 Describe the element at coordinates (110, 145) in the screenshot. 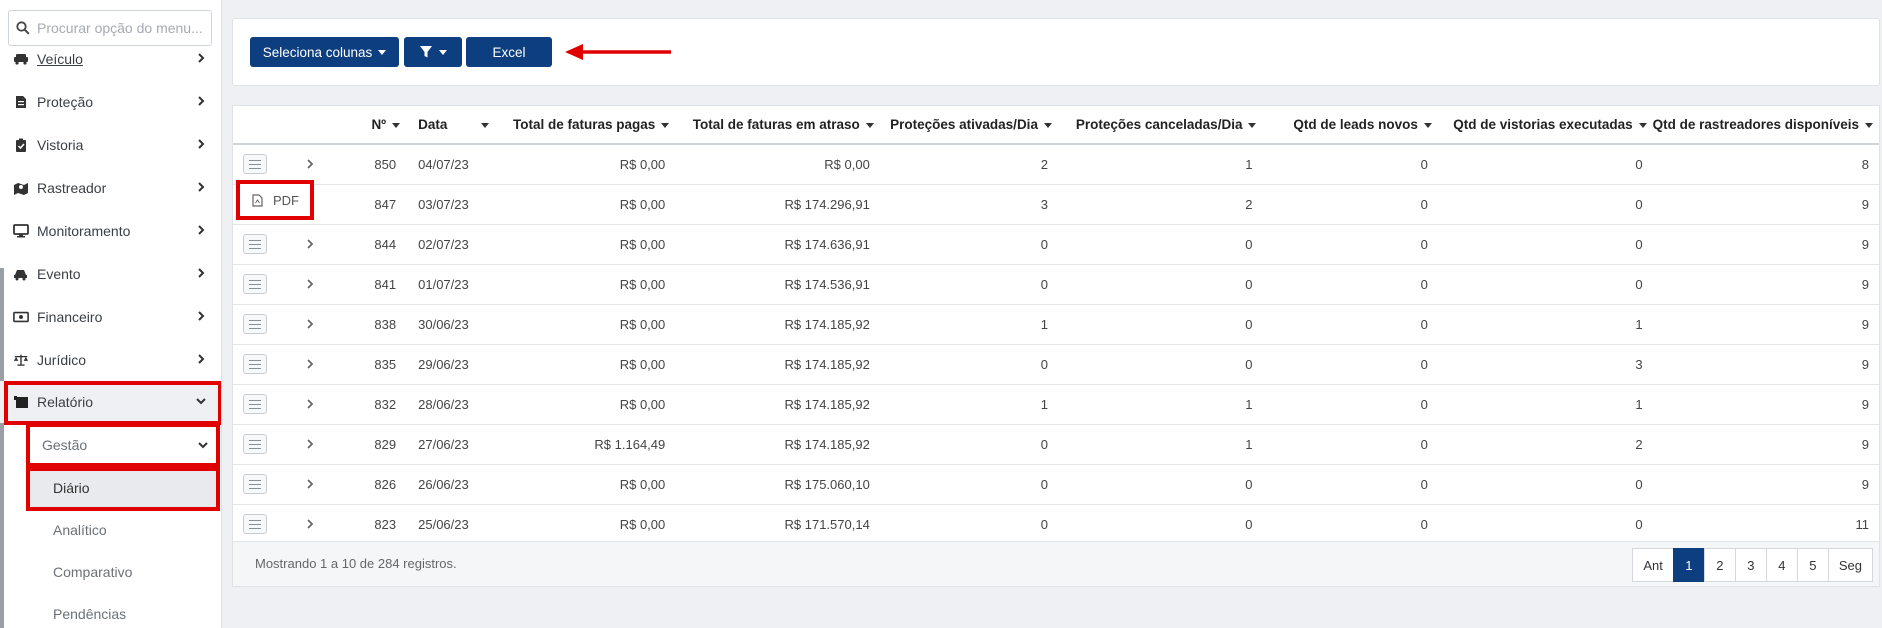

I see `sidebar-item-vistoria: Vistoria` at that location.